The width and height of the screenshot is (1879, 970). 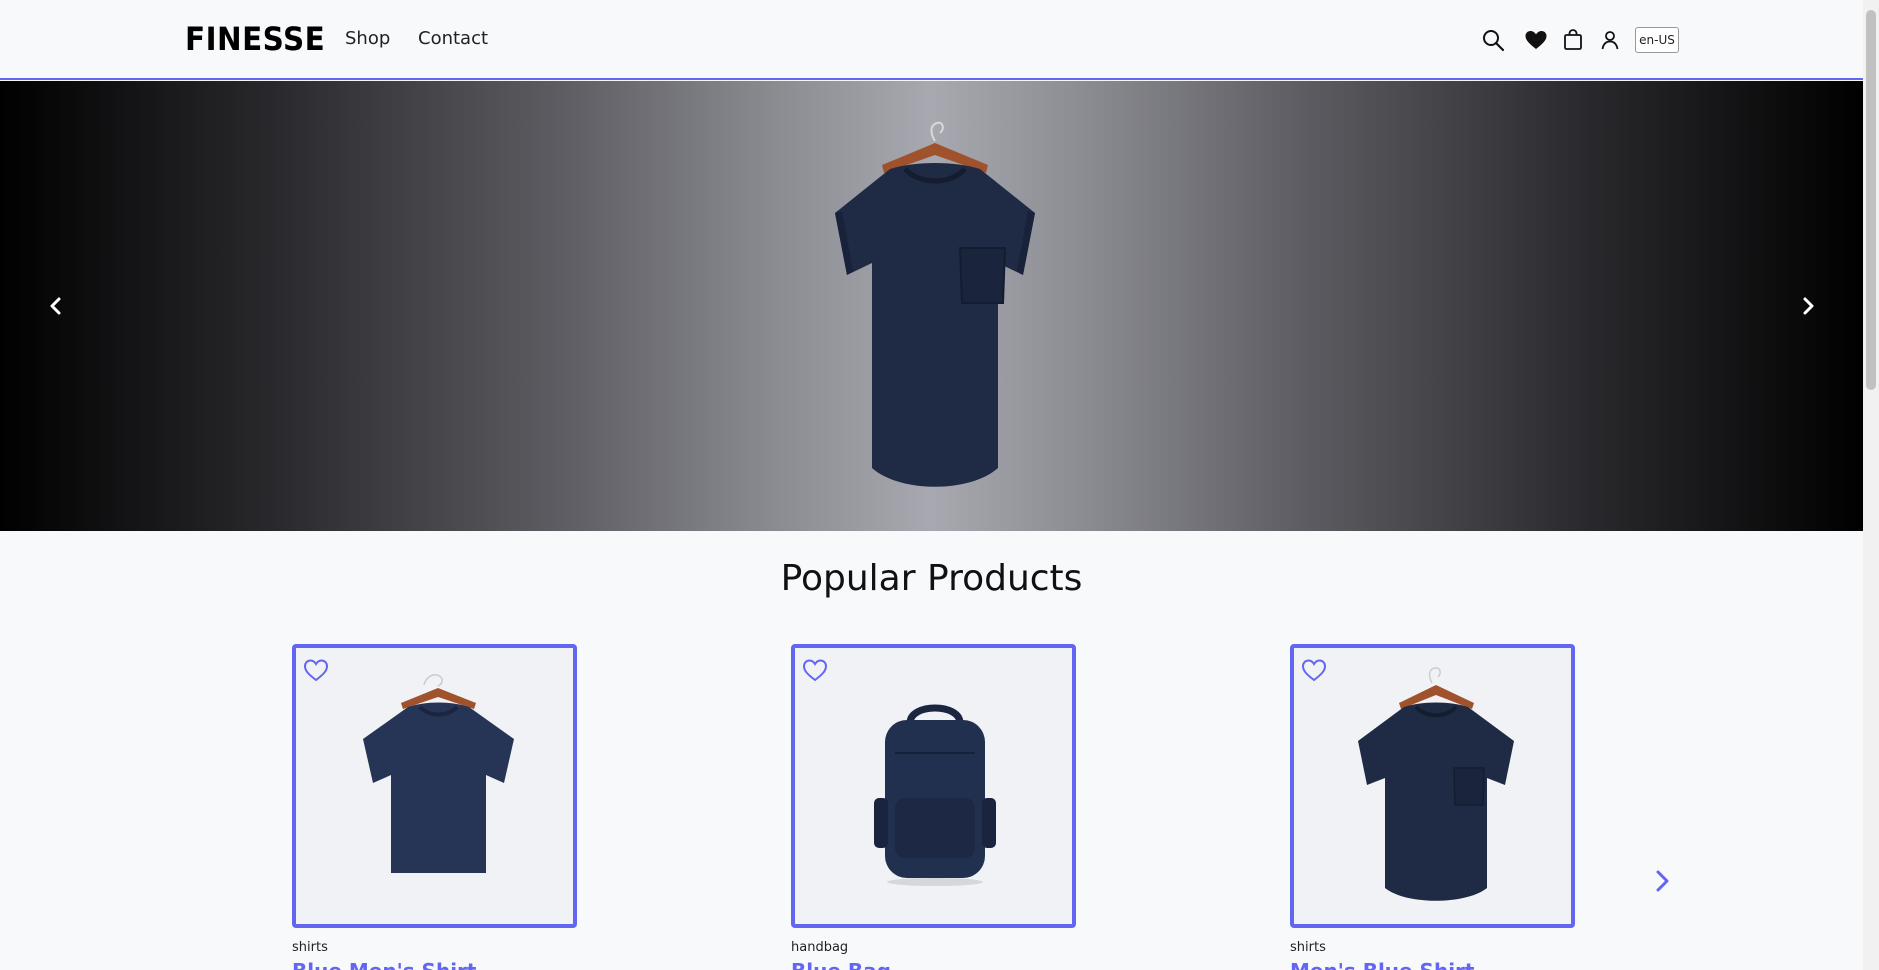 I want to click on products-next-button, so click(x=1662, y=881).